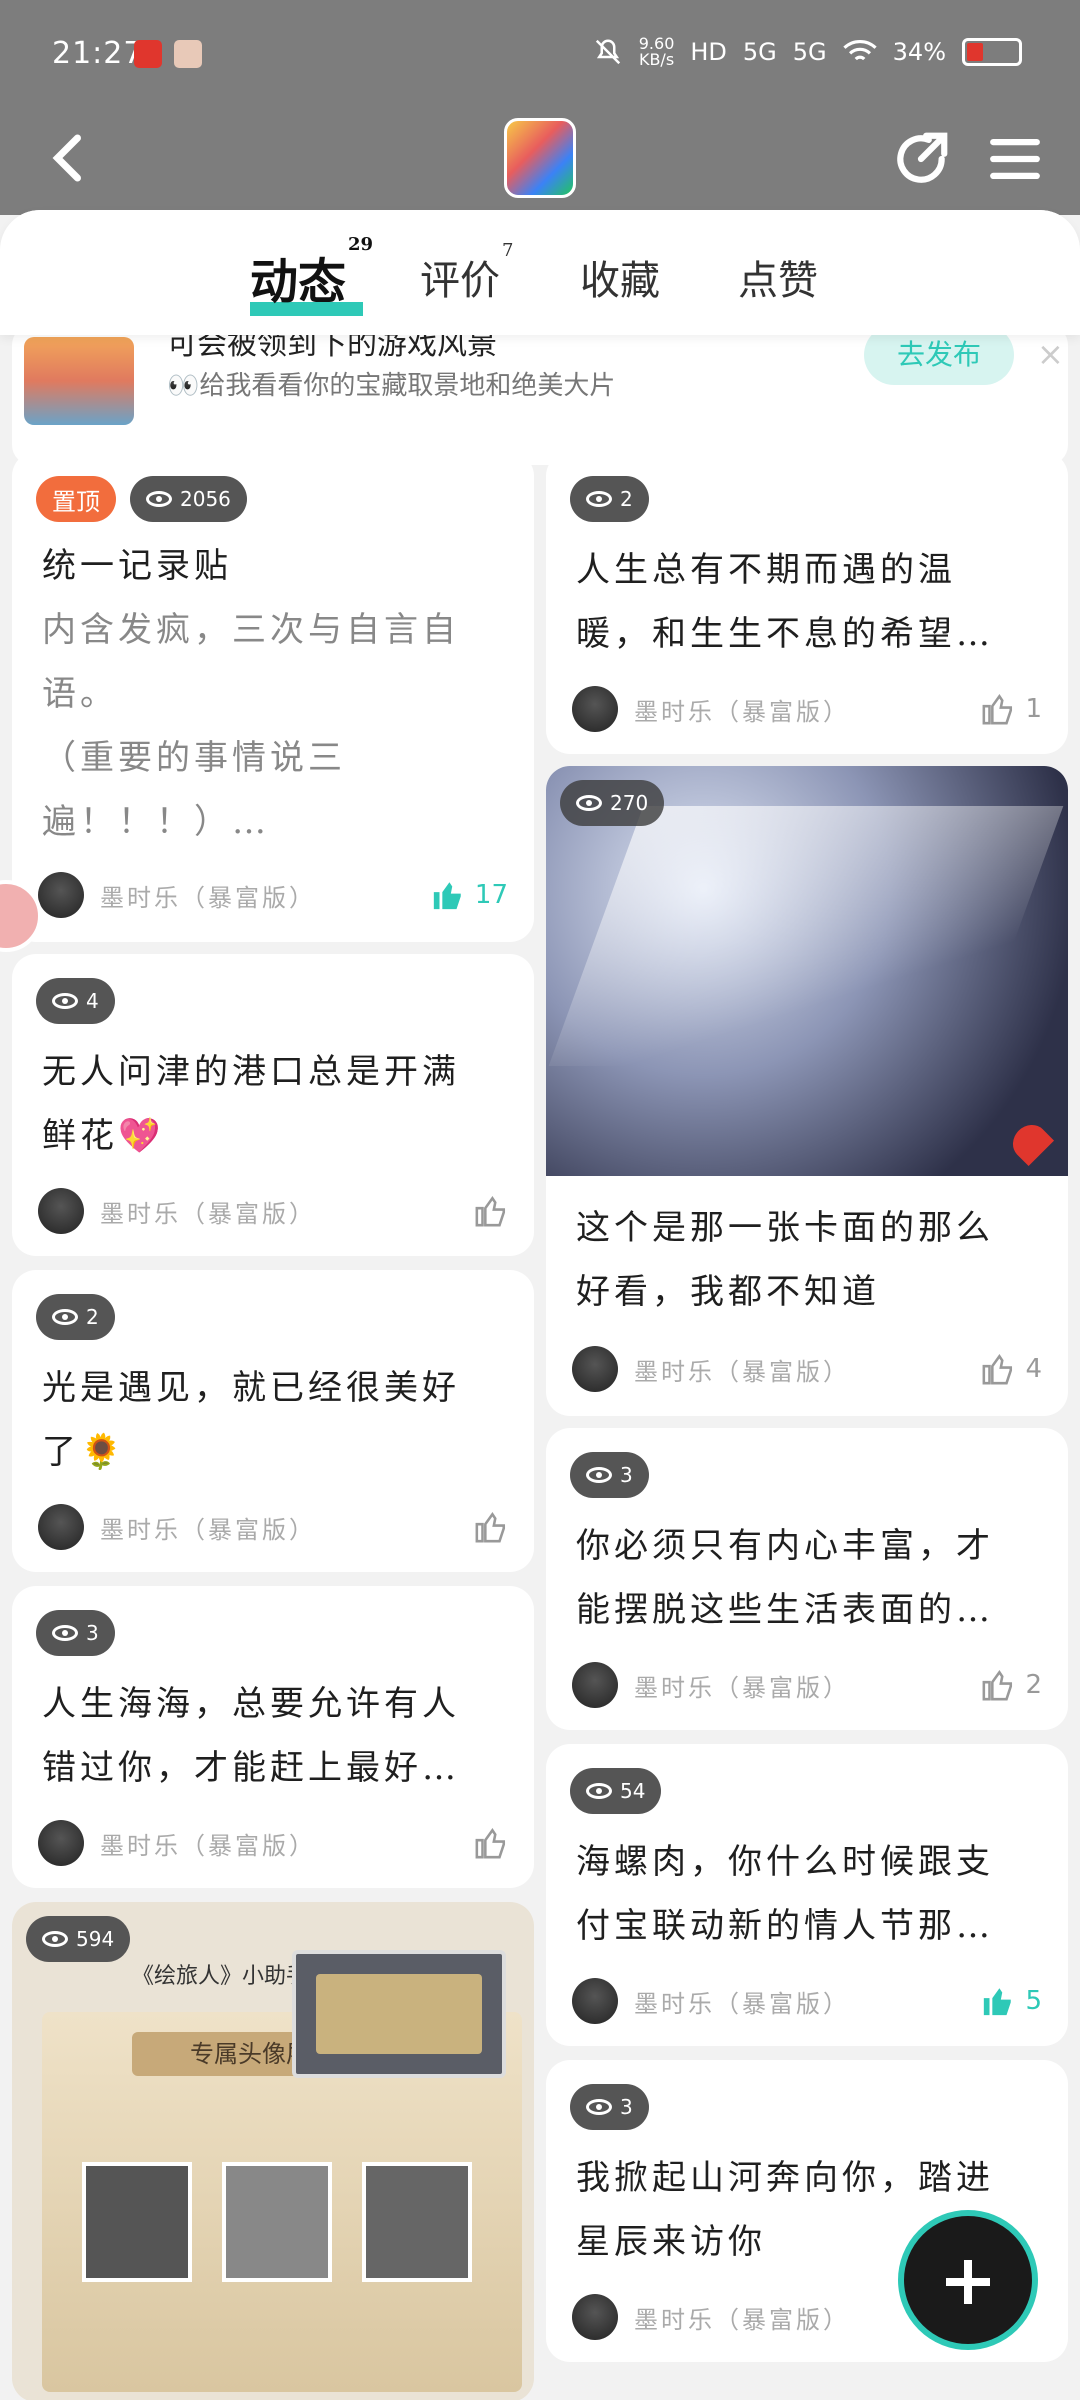 The height and width of the screenshot is (2400, 1080). Describe the element at coordinates (620, 277) in the screenshot. I see `tab-favorites: 收藏` at that location.